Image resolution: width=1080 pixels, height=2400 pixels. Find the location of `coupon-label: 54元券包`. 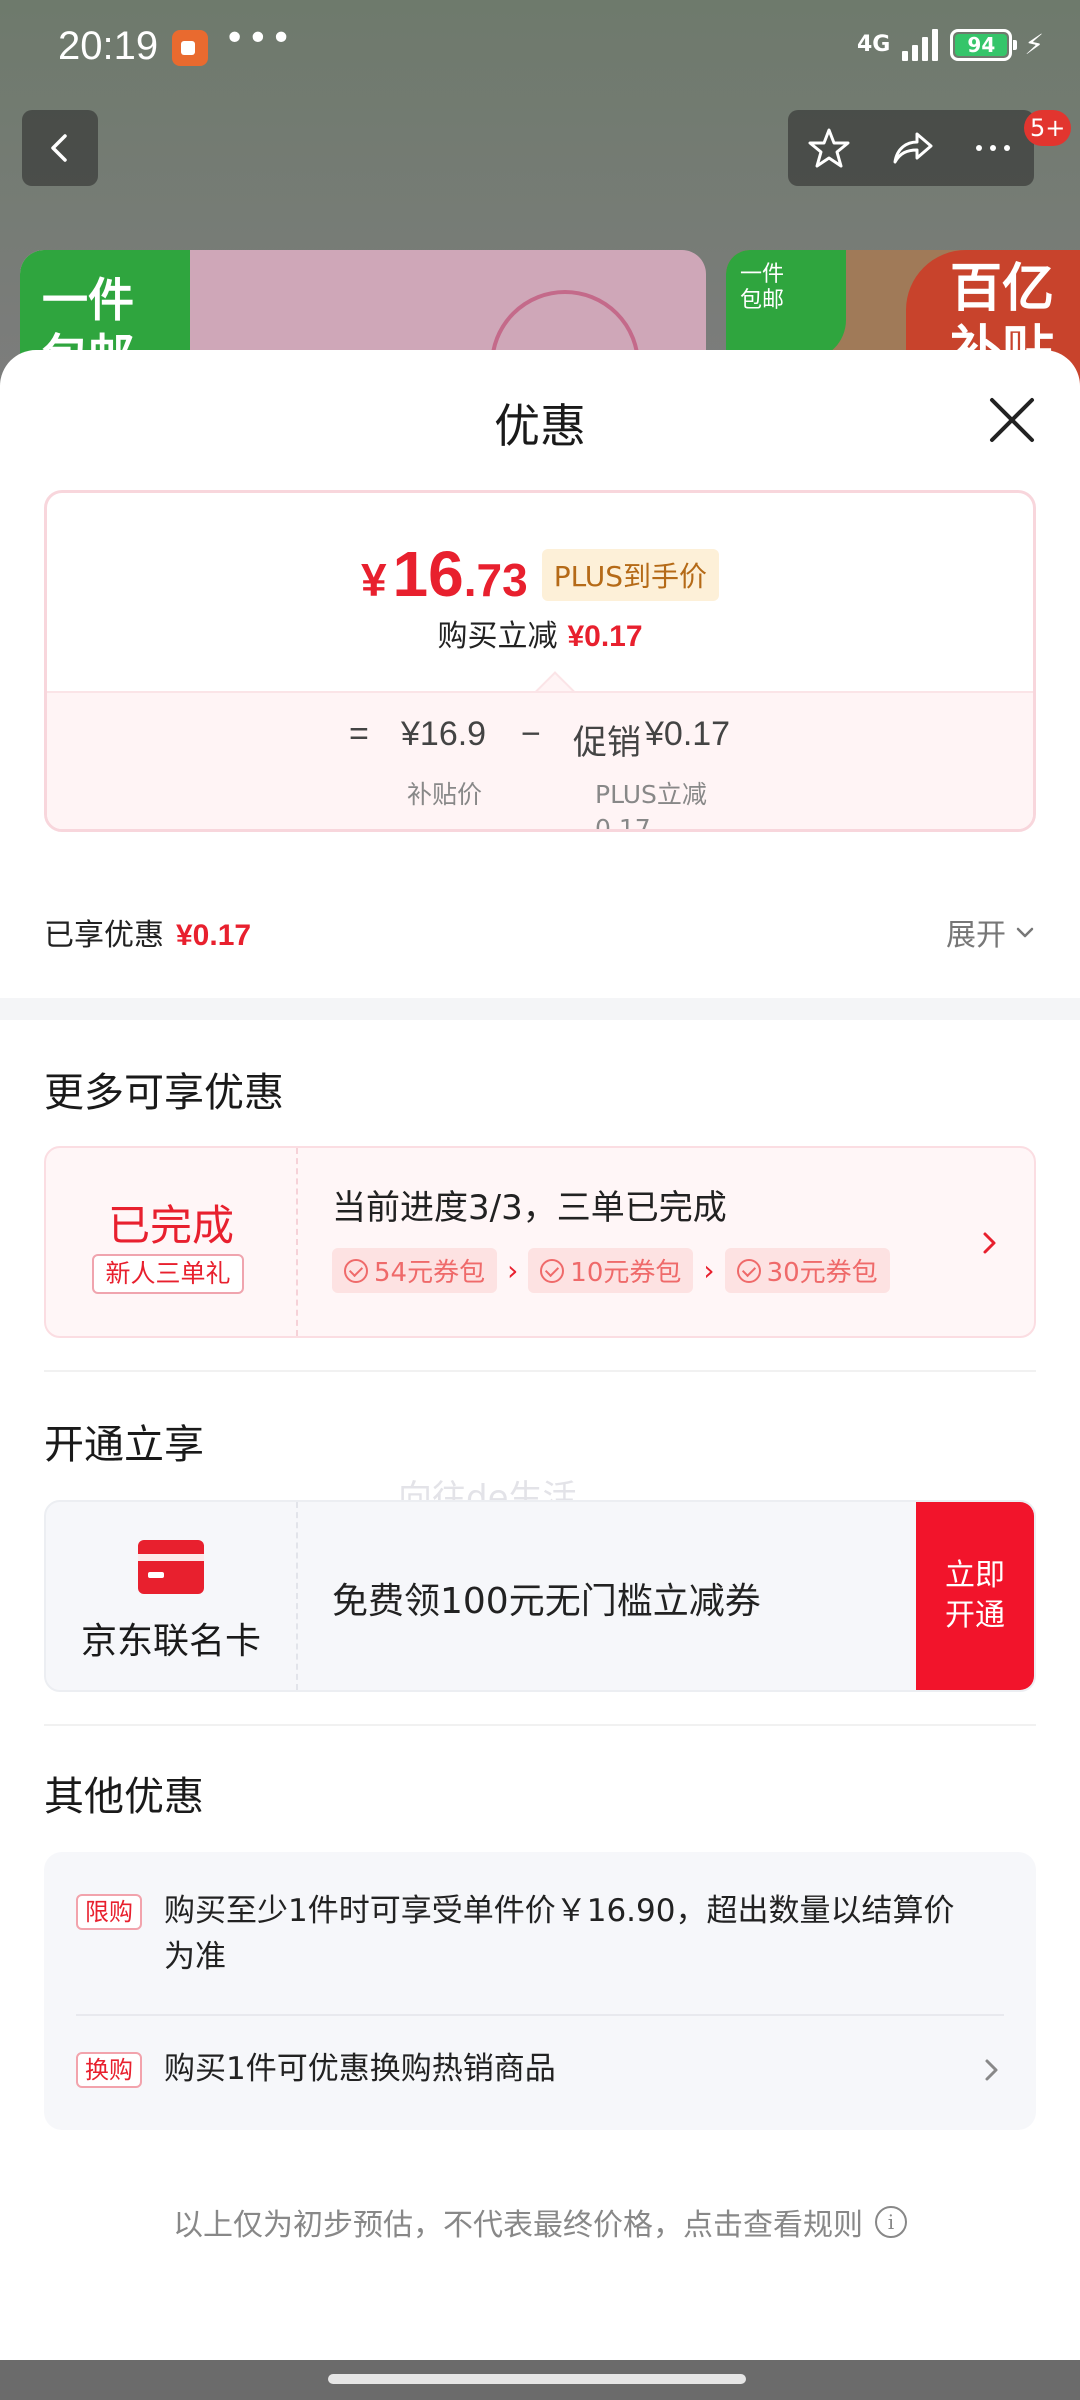

coupon-label: 54元券包 is located at coordinates (430, 1273).